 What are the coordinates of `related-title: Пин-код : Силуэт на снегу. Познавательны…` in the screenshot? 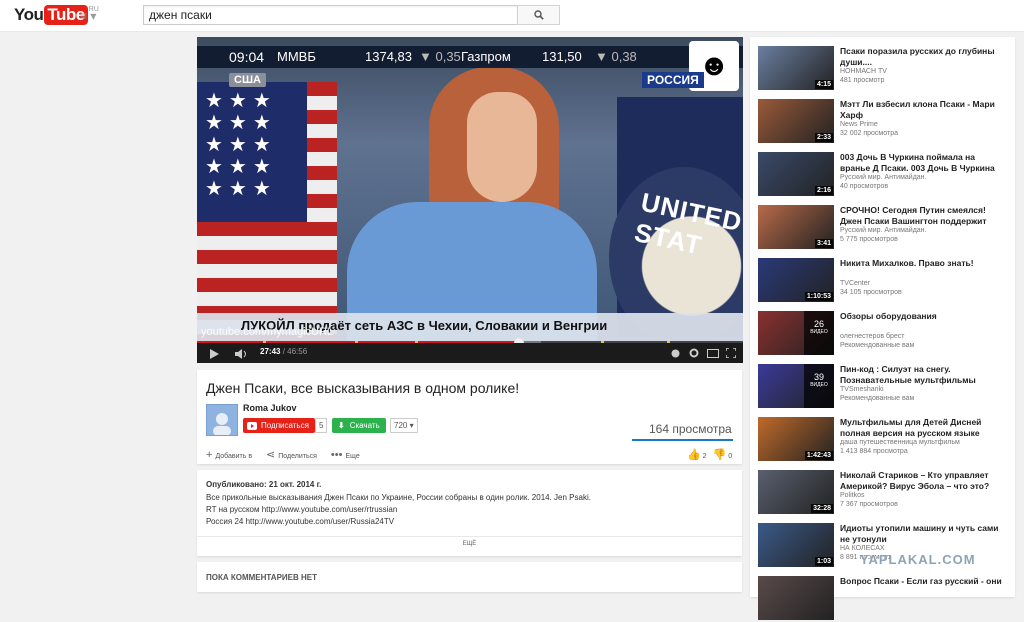 It's located at (921, 375).